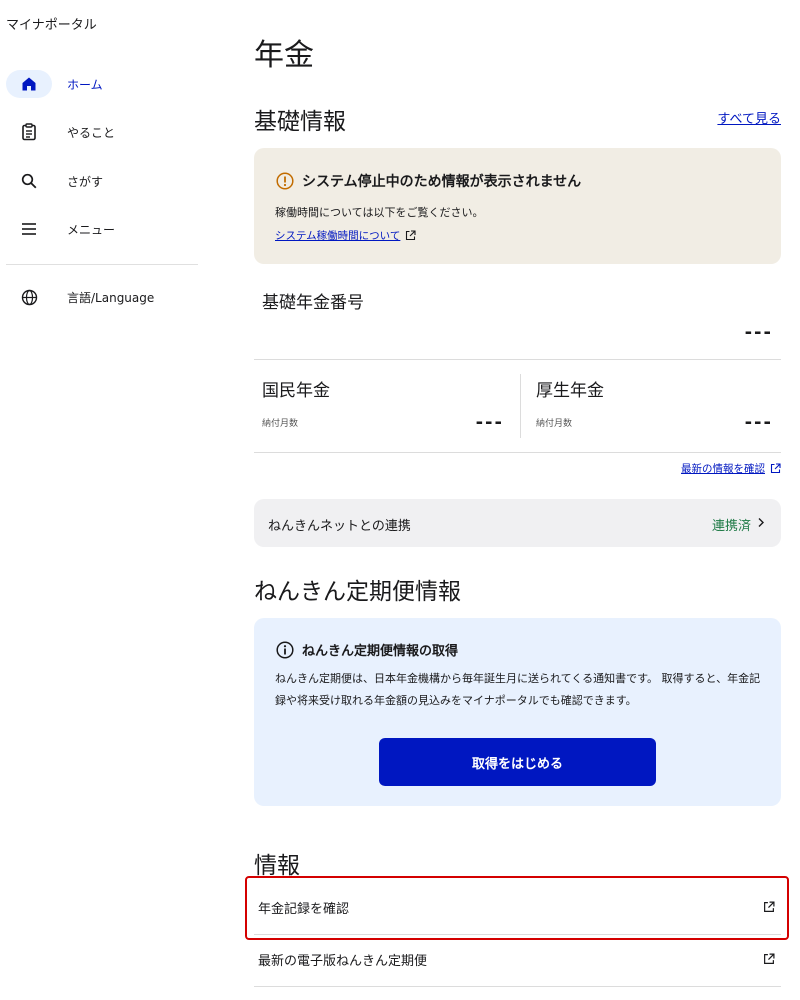 The width and height of the screenshot is (800, 1000). Describe the element at coordinates (442, 182) in the screenshot. I see `notice-title: システム停止中のため情報が表示されません` at that location.